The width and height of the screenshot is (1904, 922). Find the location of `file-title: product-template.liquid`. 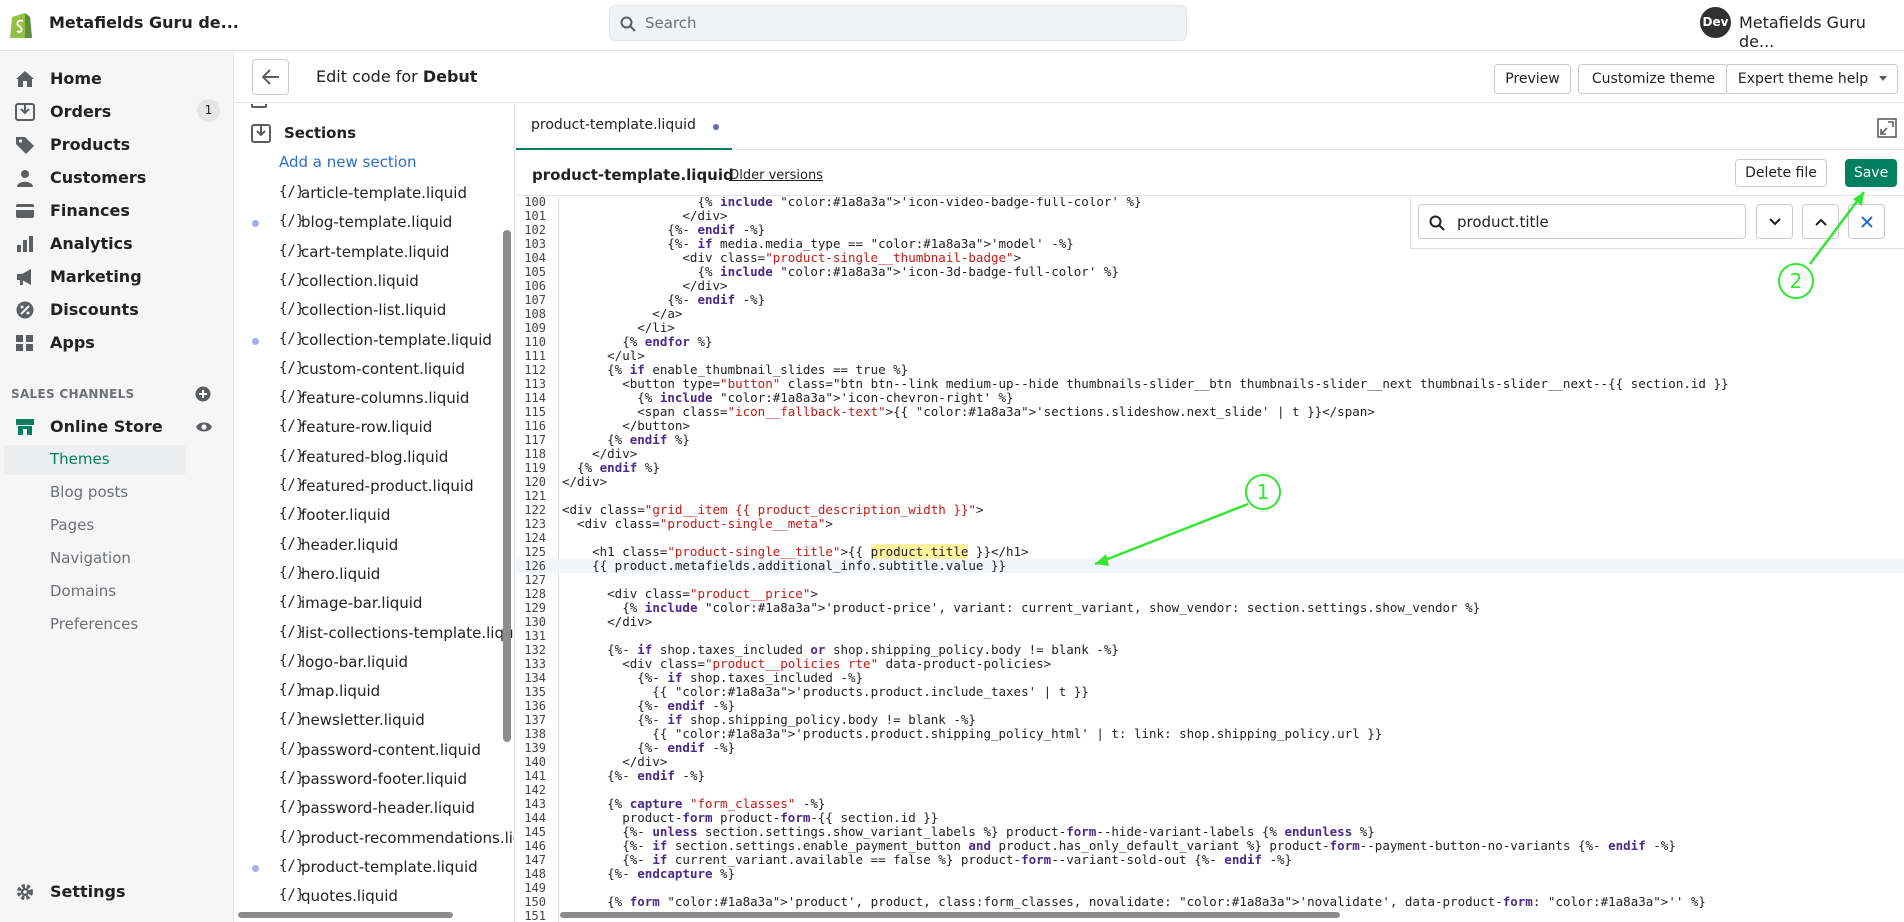

file-title: product-template.liquid is located at coordinates (633, 175).